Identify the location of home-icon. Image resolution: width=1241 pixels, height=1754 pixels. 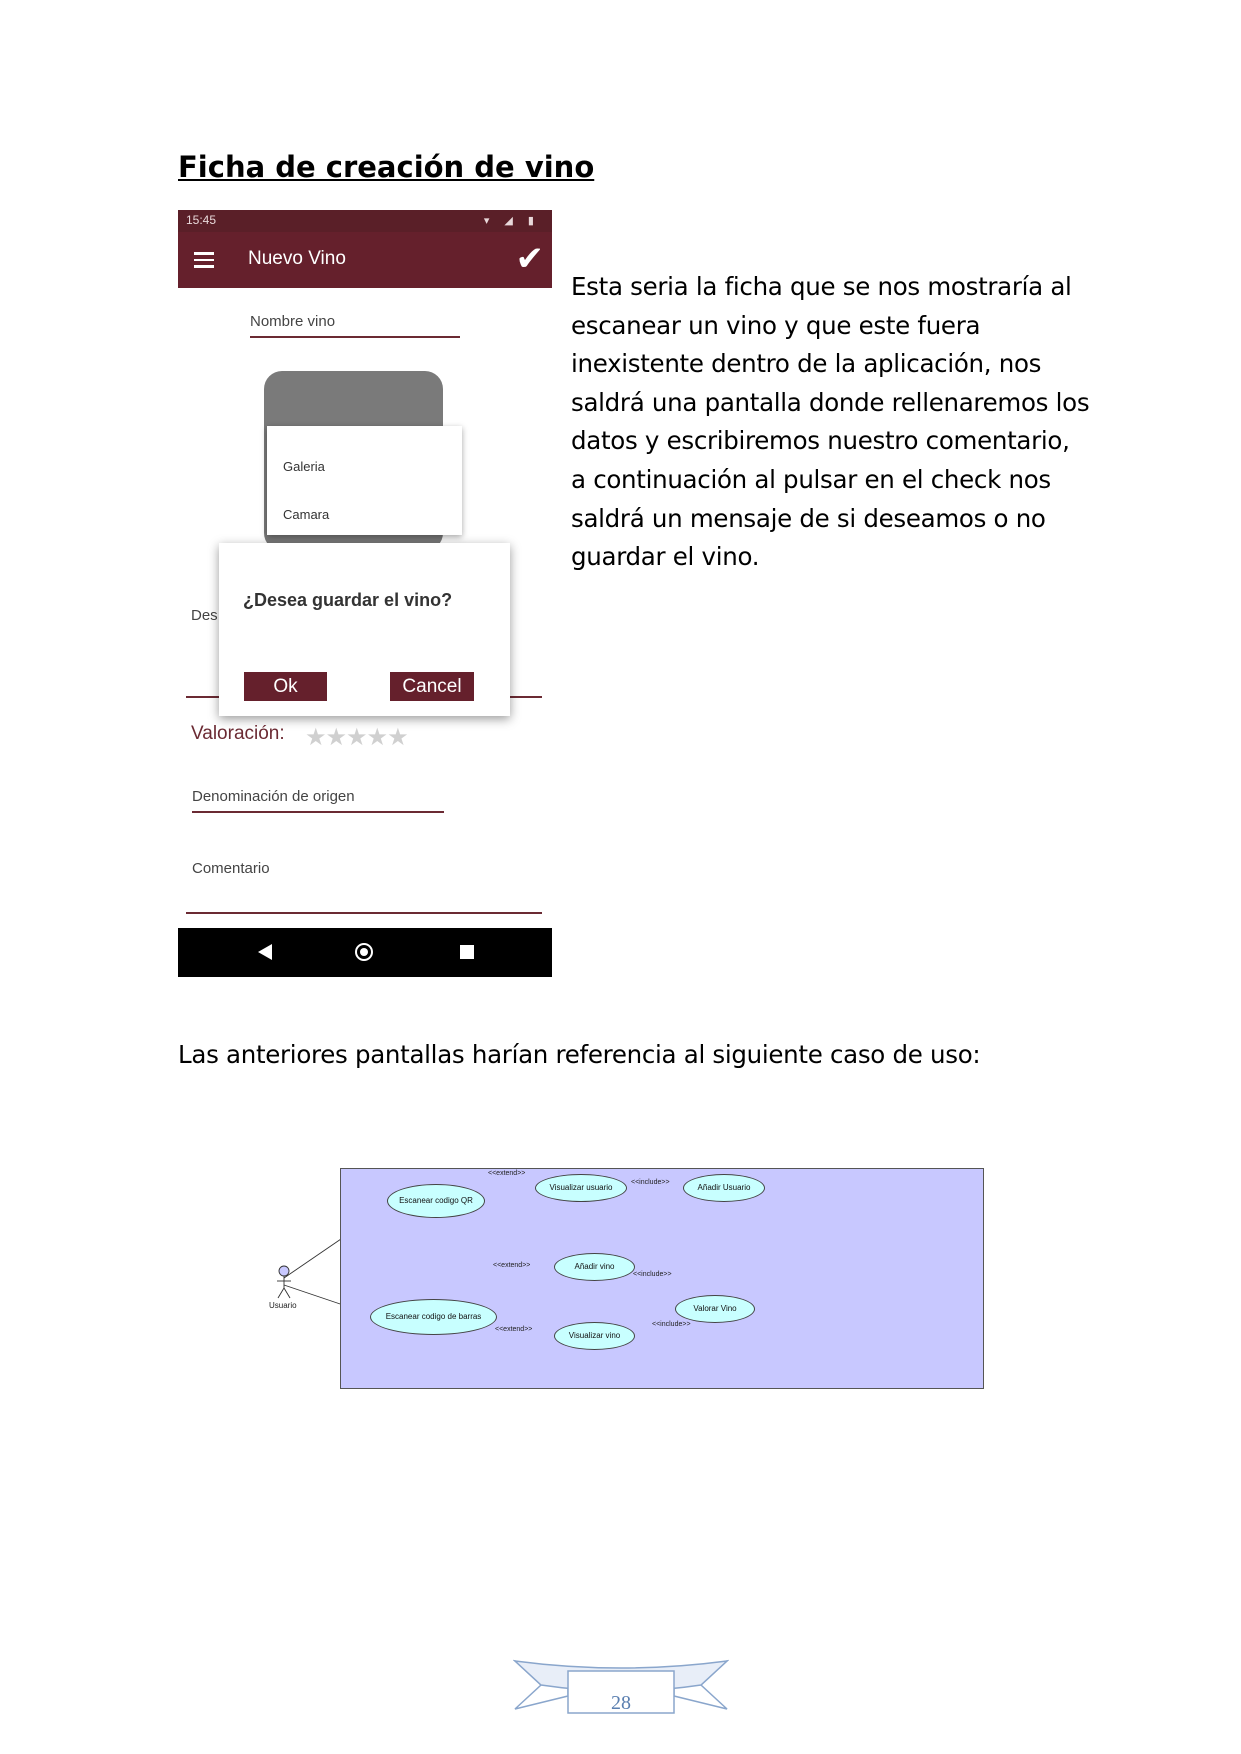
(364, 952).